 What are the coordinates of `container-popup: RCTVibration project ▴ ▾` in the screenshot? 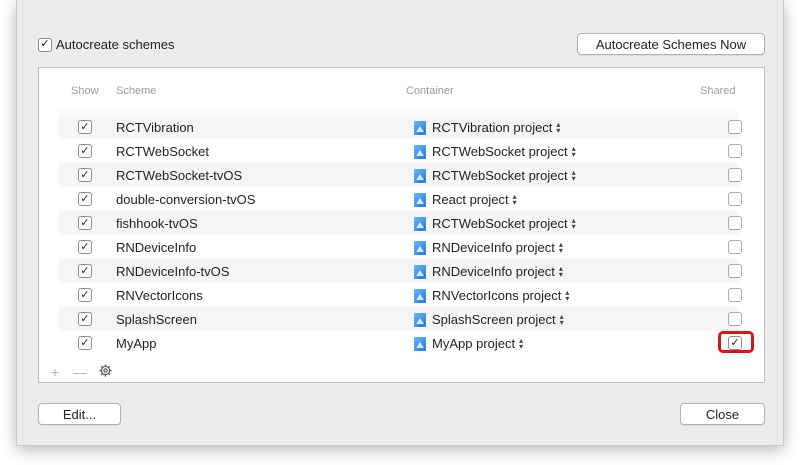 It's located at (487, 127).